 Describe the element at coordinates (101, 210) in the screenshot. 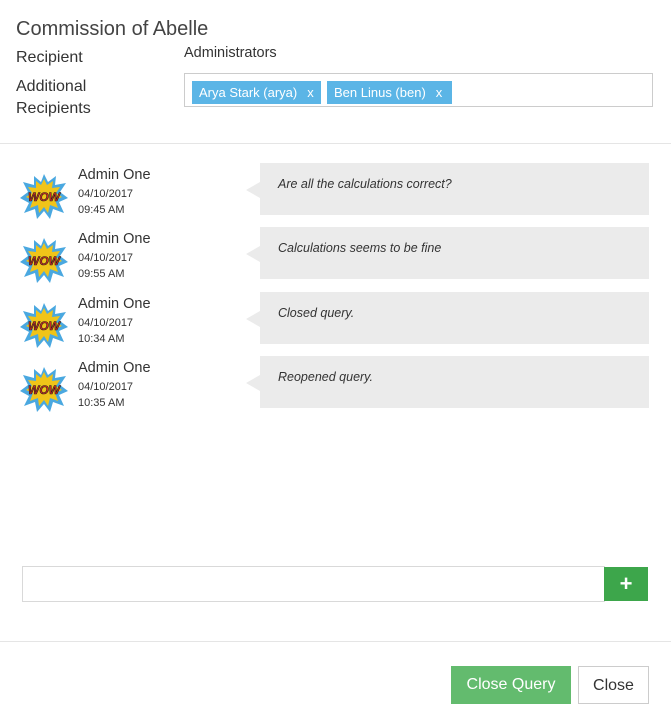

I see `message-time: 09:45 AM` at that location.